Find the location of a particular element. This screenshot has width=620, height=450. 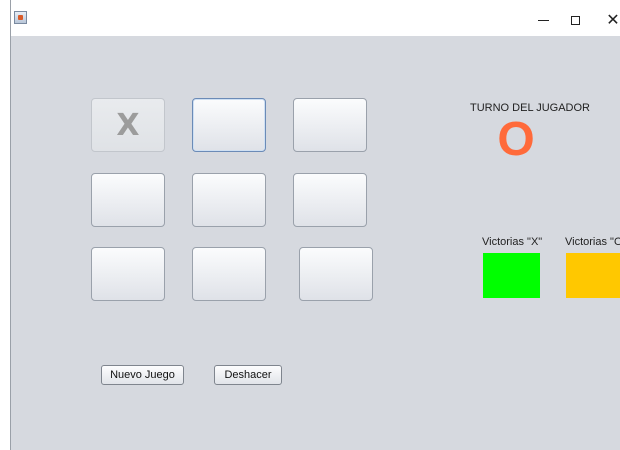

wins-o-label: Victorias "O" is located at coordinates (592, 242).